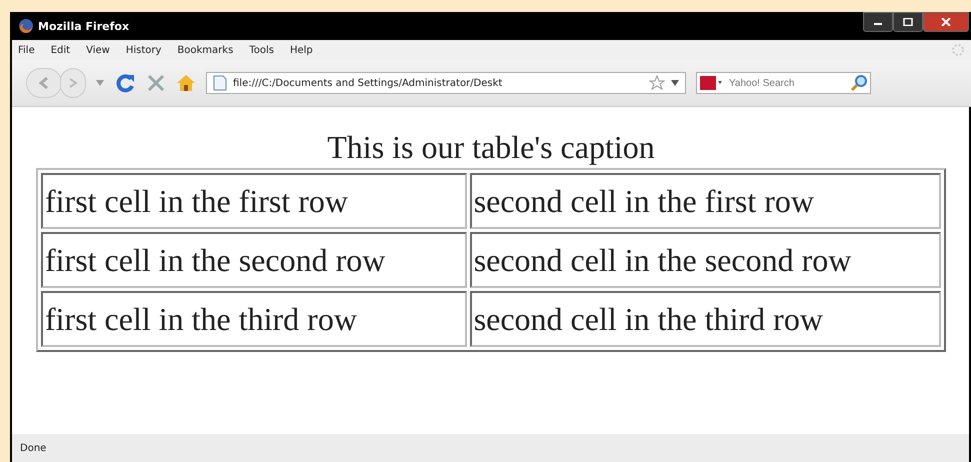 This screenshot has width=971, height=462. I want to click on menu-item: History, so click(144, 50).